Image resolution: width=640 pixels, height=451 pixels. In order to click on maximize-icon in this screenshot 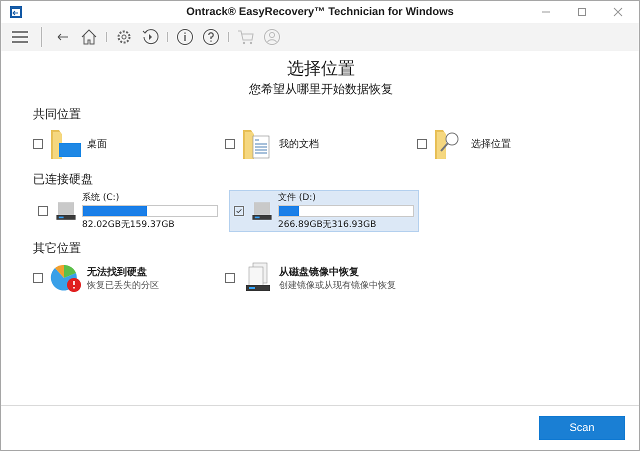, I will do `click(582, 12)`.